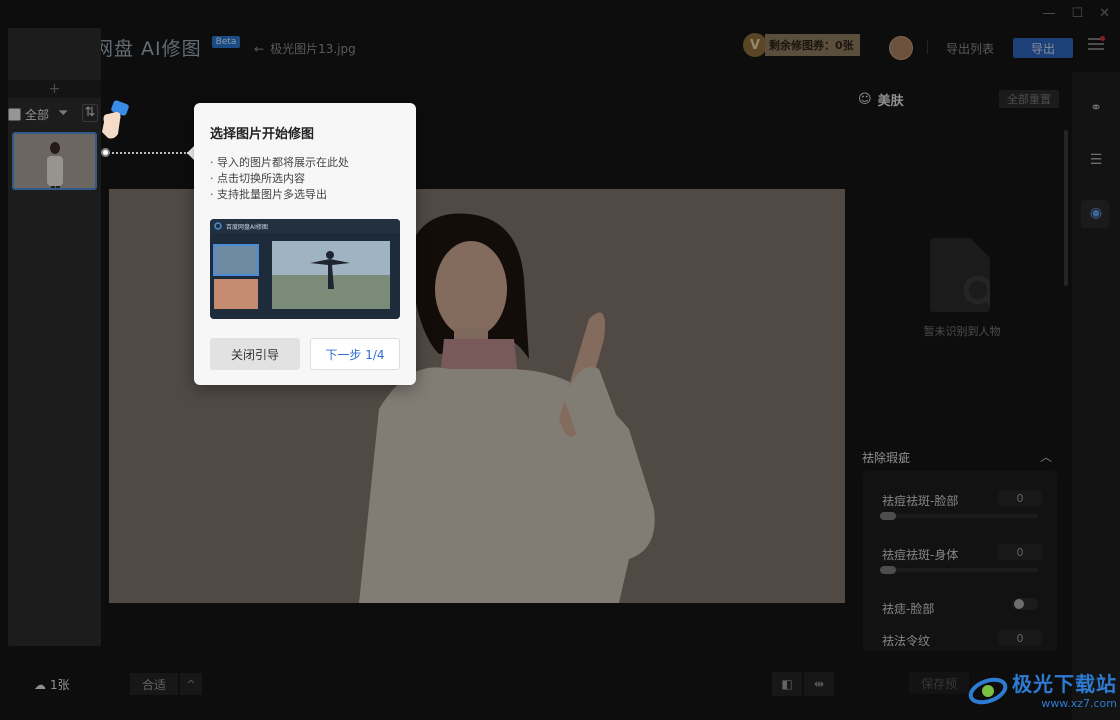 The image size is (1120, 720). I want to click on pointing-hand-icon, so click(115, 119).